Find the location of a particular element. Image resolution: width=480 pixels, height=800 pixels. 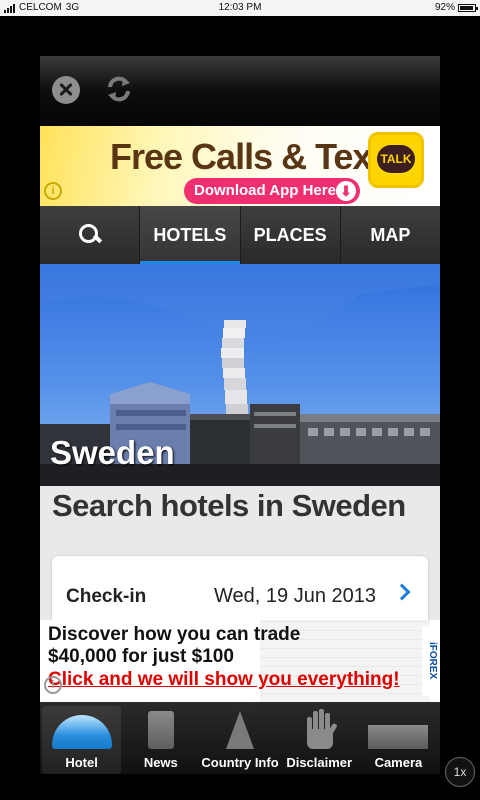

search-icon is located at coordinates (89, 235).